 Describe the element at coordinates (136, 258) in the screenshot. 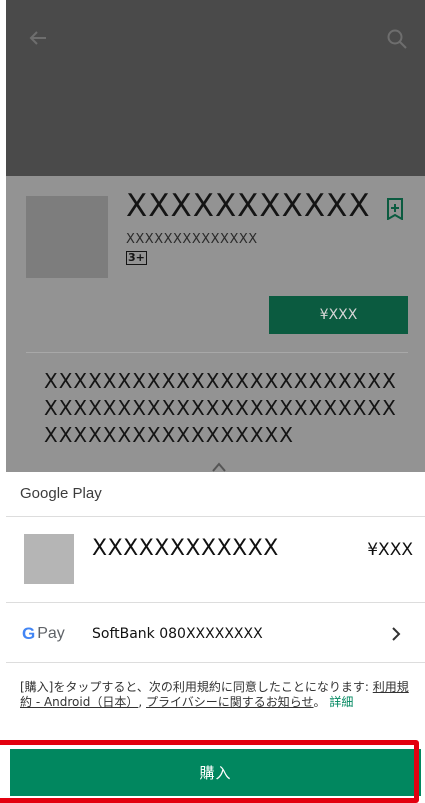

I see `content-rating-badge: 3+` at that location.